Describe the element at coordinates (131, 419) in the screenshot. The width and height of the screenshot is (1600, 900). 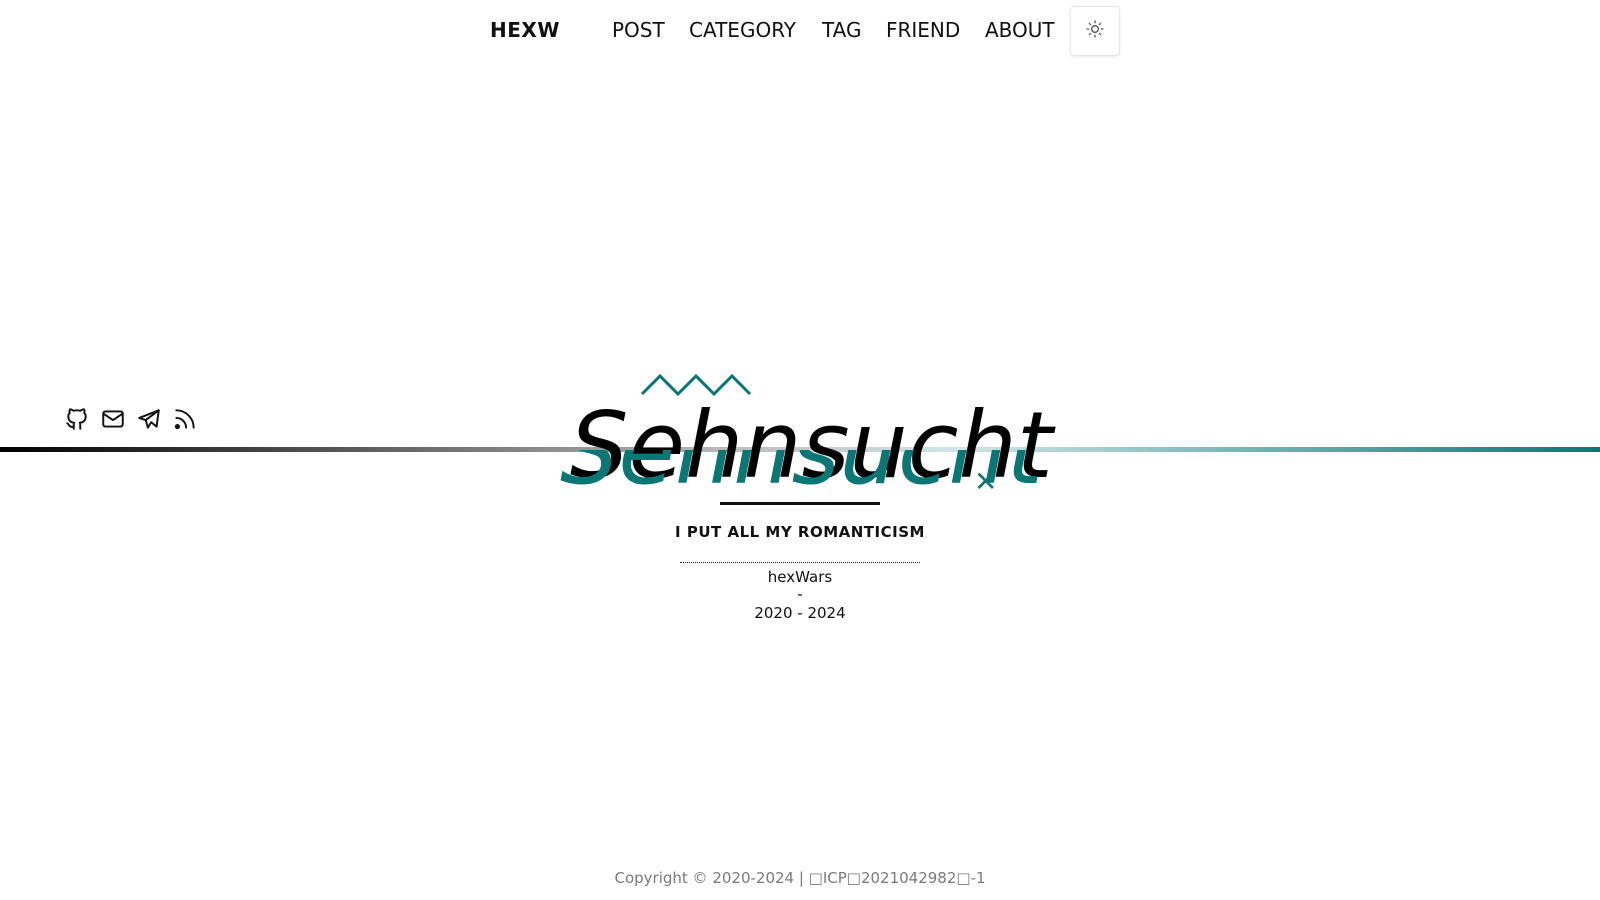
I see `social-links` at that location.